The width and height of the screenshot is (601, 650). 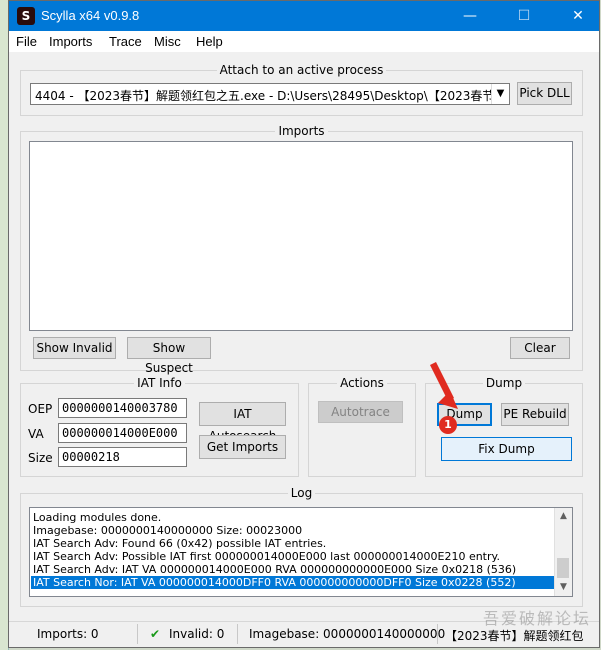 I want to click on scroll-down-icon: ▼, so click(x=563, y=587).